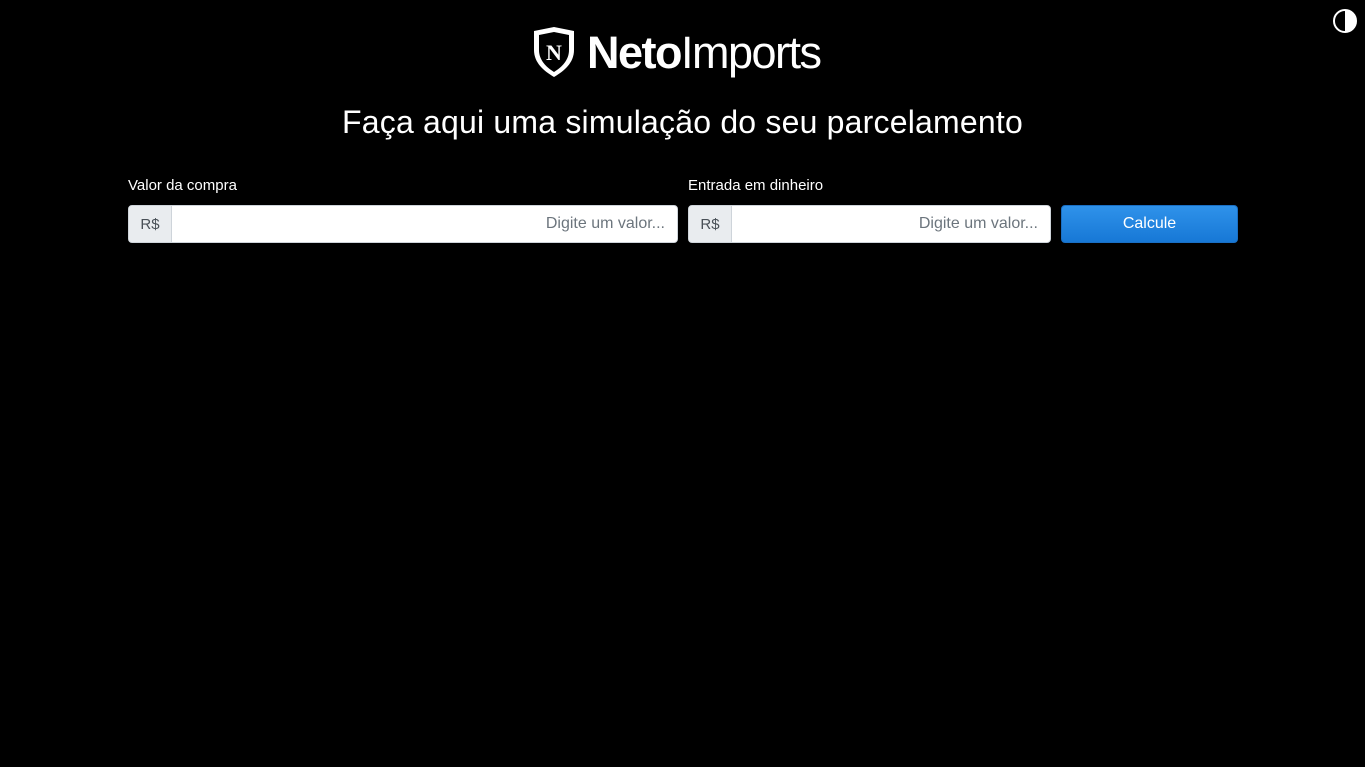 This screenshot has height=767, width=1365. I want to click on purchase-value-group: R$, so click(403, 224).